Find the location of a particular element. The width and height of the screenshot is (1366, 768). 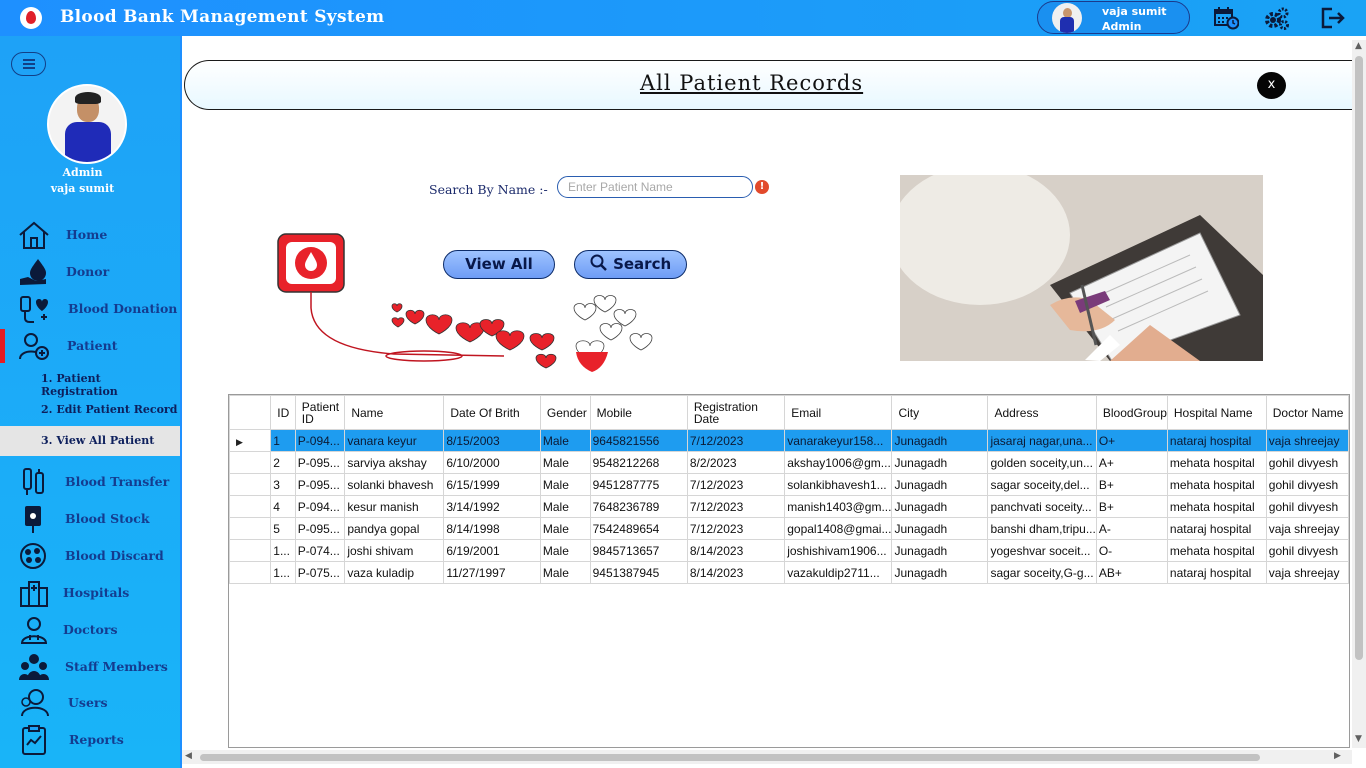

table-cell: 7648236789 is located at coordinates (638, 506).